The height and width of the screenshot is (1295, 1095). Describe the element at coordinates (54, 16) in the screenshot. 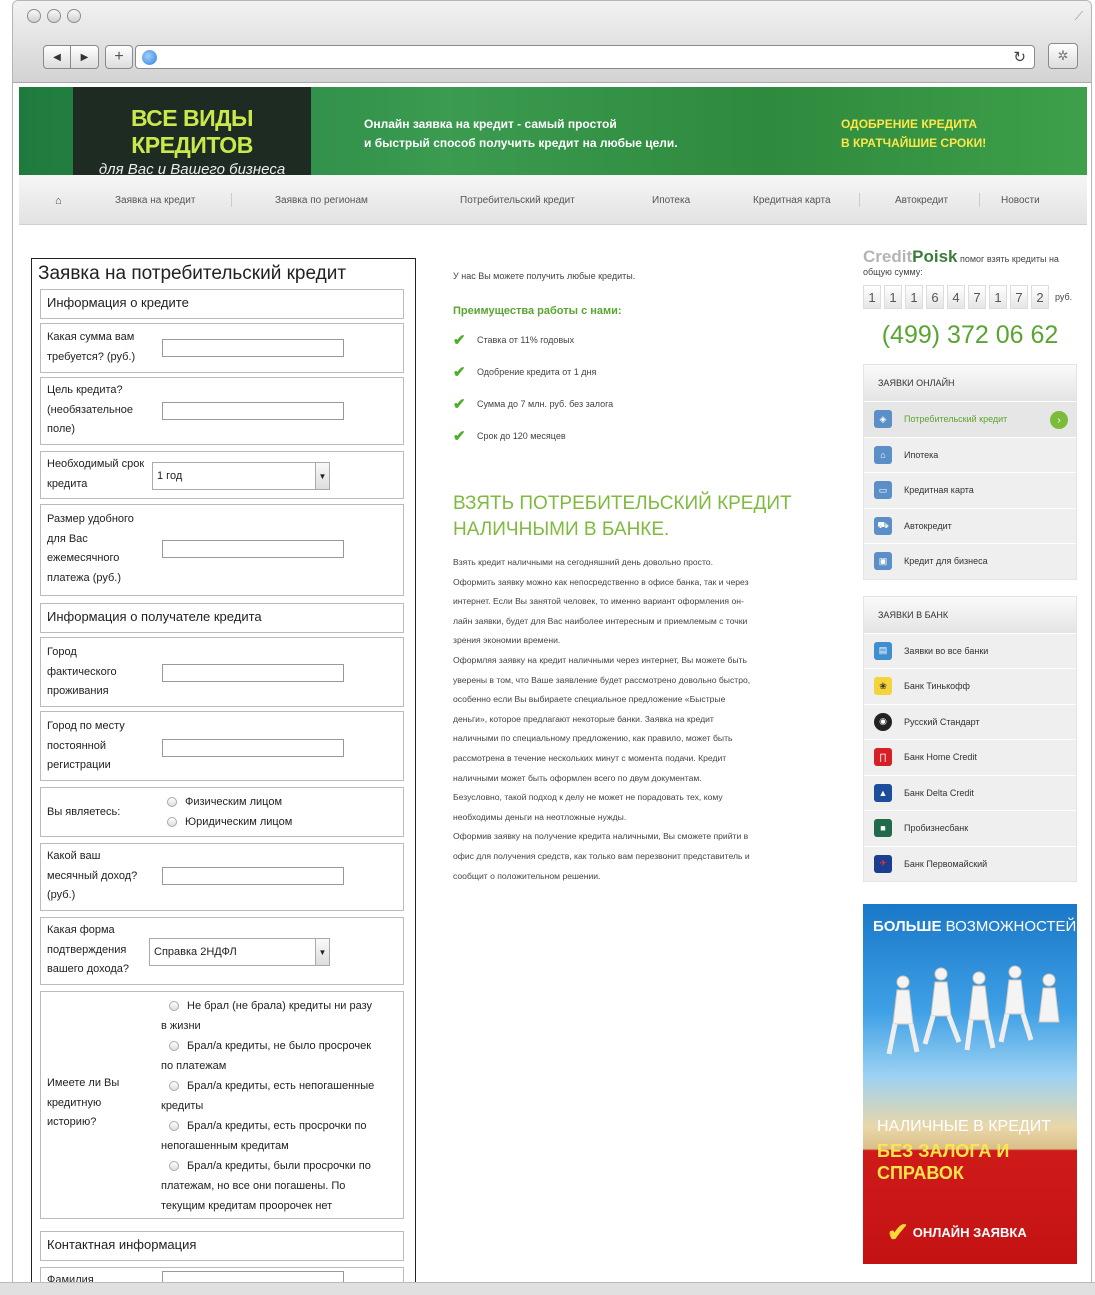

I see `minimize-window-button` at that location.